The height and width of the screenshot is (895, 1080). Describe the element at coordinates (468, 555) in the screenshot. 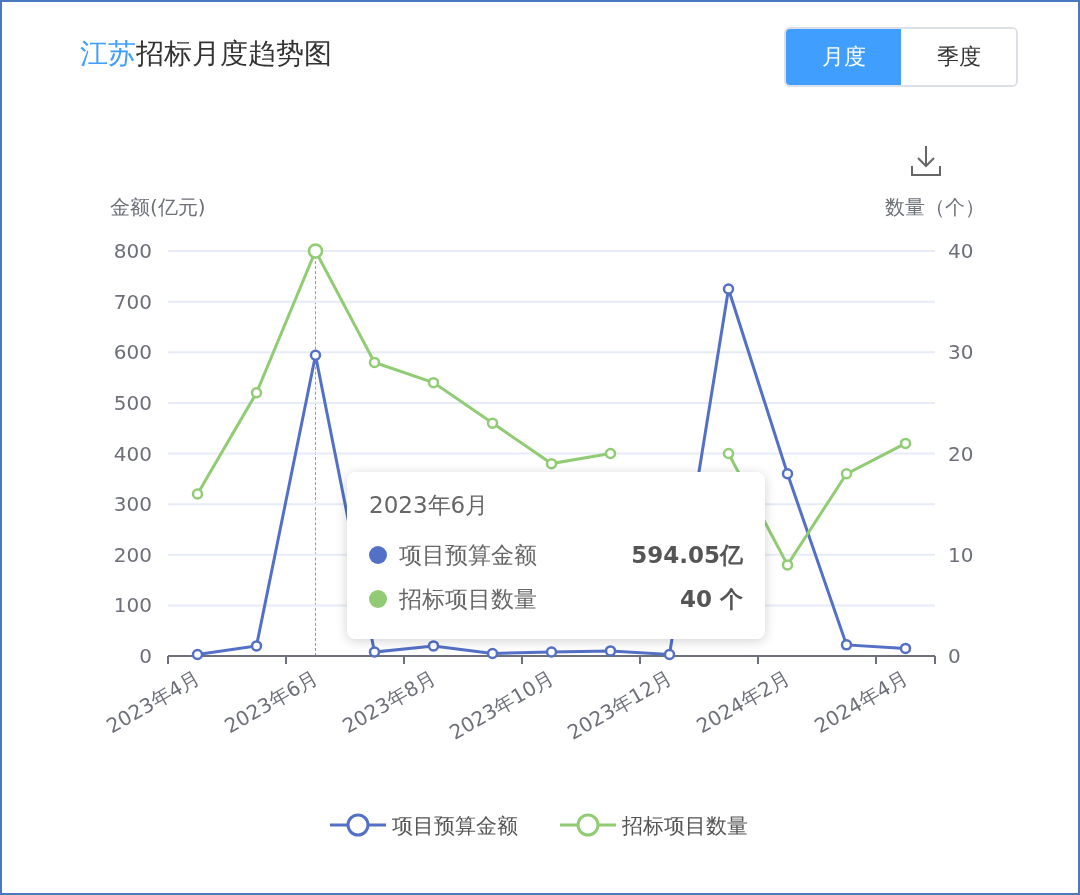

I see `tooltip-label: 项目预算金额` at that location.